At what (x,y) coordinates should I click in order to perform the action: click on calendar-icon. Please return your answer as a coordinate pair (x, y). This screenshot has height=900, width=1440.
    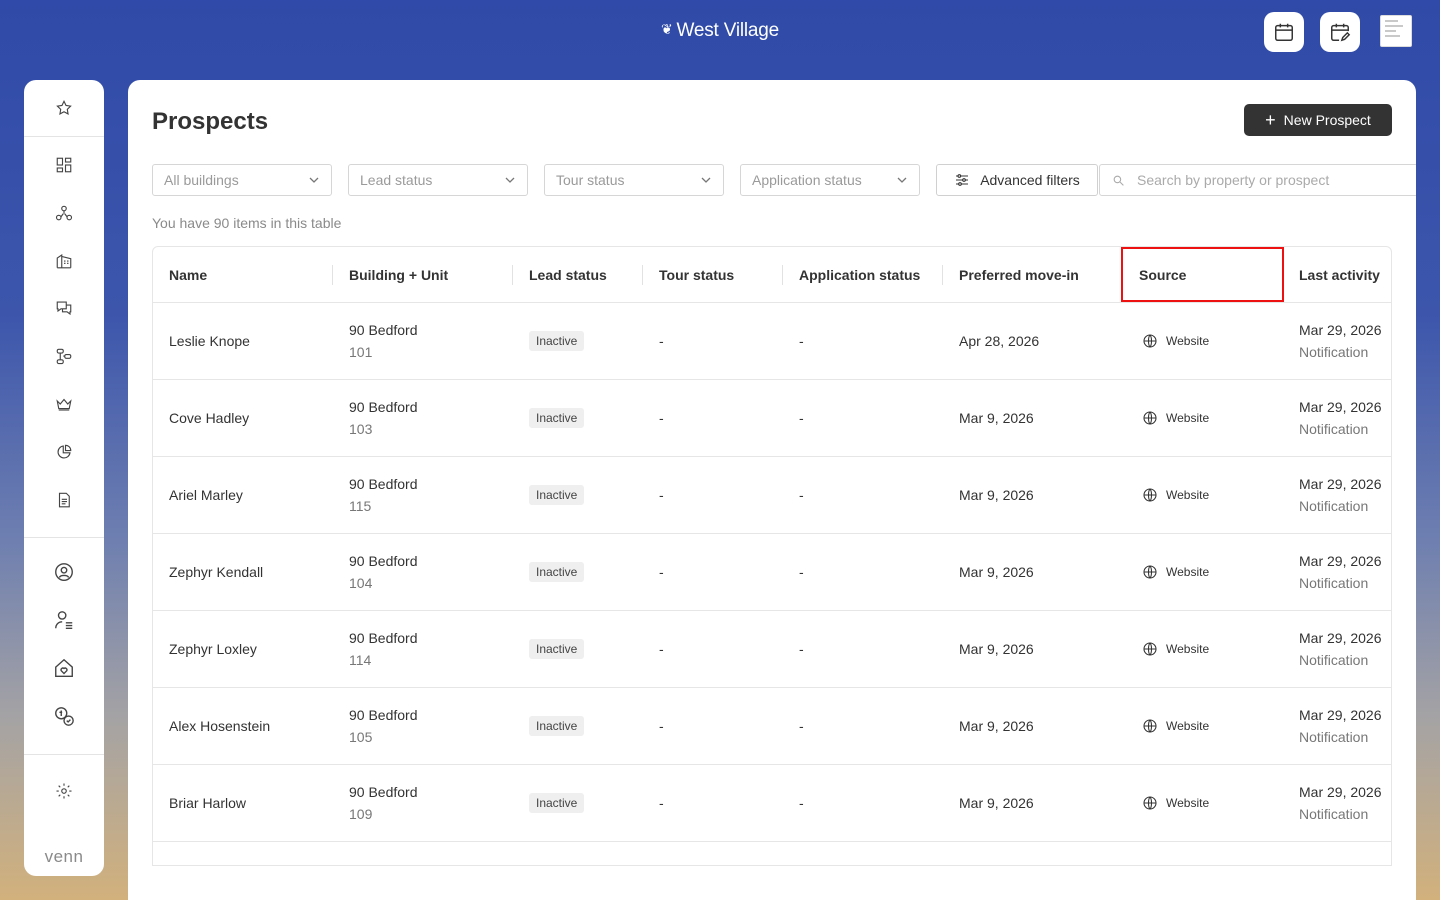
    Looking at the image, I should click on (1284, 32).